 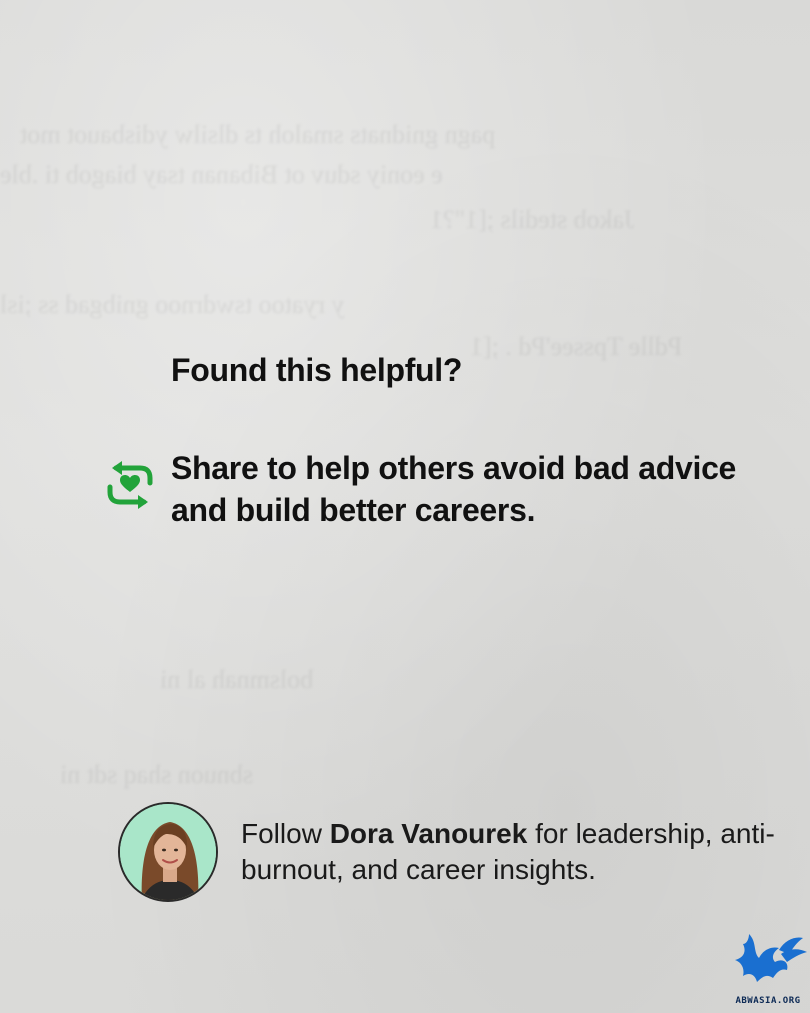 What do you see at coordinates (768, 968) in the screenshot?
I see `watermark: ABWASIA.ORG` at bounding box center [768, 968].